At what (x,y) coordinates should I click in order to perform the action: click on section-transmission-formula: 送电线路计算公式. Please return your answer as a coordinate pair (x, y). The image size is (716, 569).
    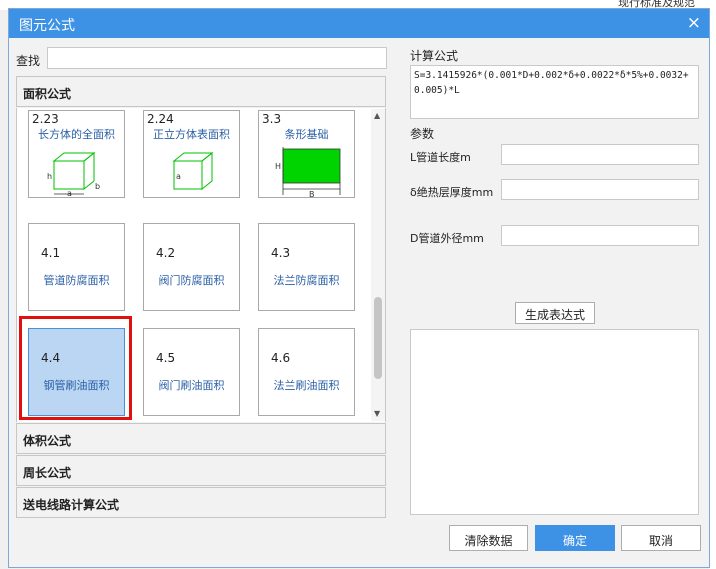
    Looking at the image, I should click on (201, 502).